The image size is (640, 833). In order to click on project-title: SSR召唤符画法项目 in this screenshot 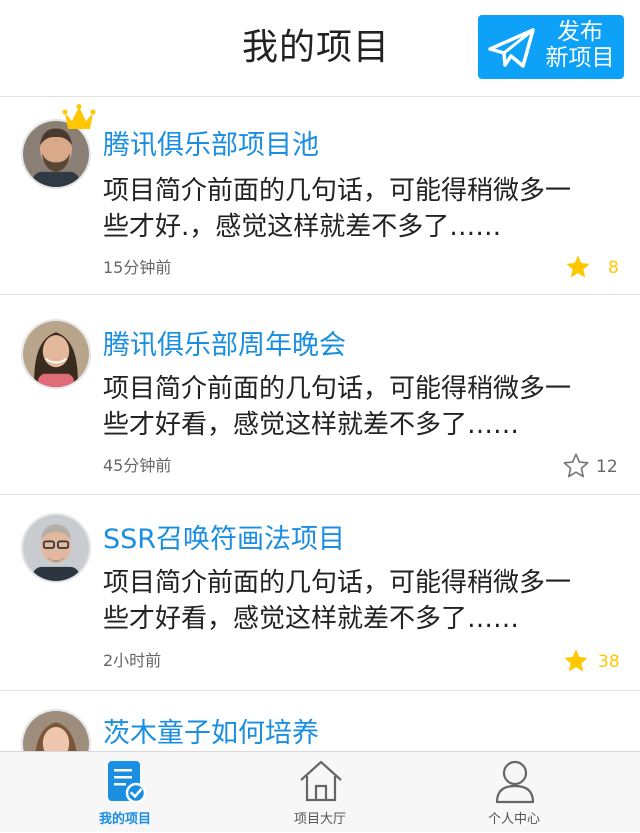, I will do `click(224, 536)`.